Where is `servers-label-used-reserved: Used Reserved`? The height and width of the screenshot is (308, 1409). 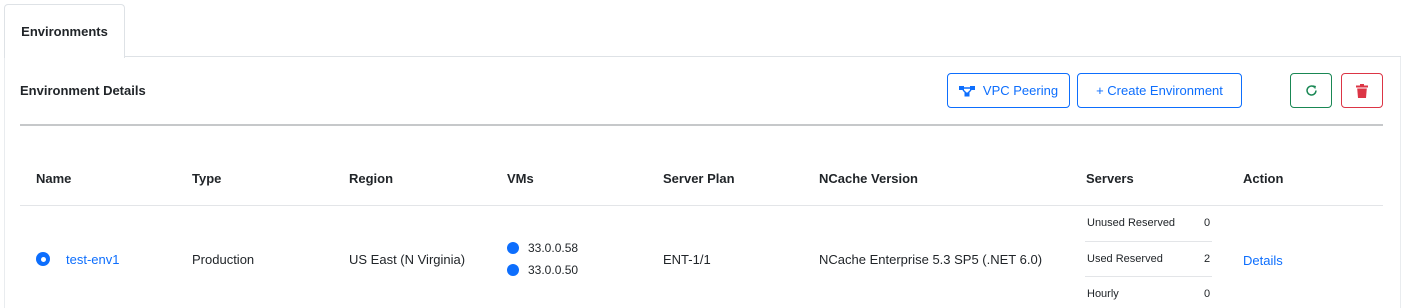 servers-label-used-reserved: Used Reserved is located at coordinates (1125, 259).